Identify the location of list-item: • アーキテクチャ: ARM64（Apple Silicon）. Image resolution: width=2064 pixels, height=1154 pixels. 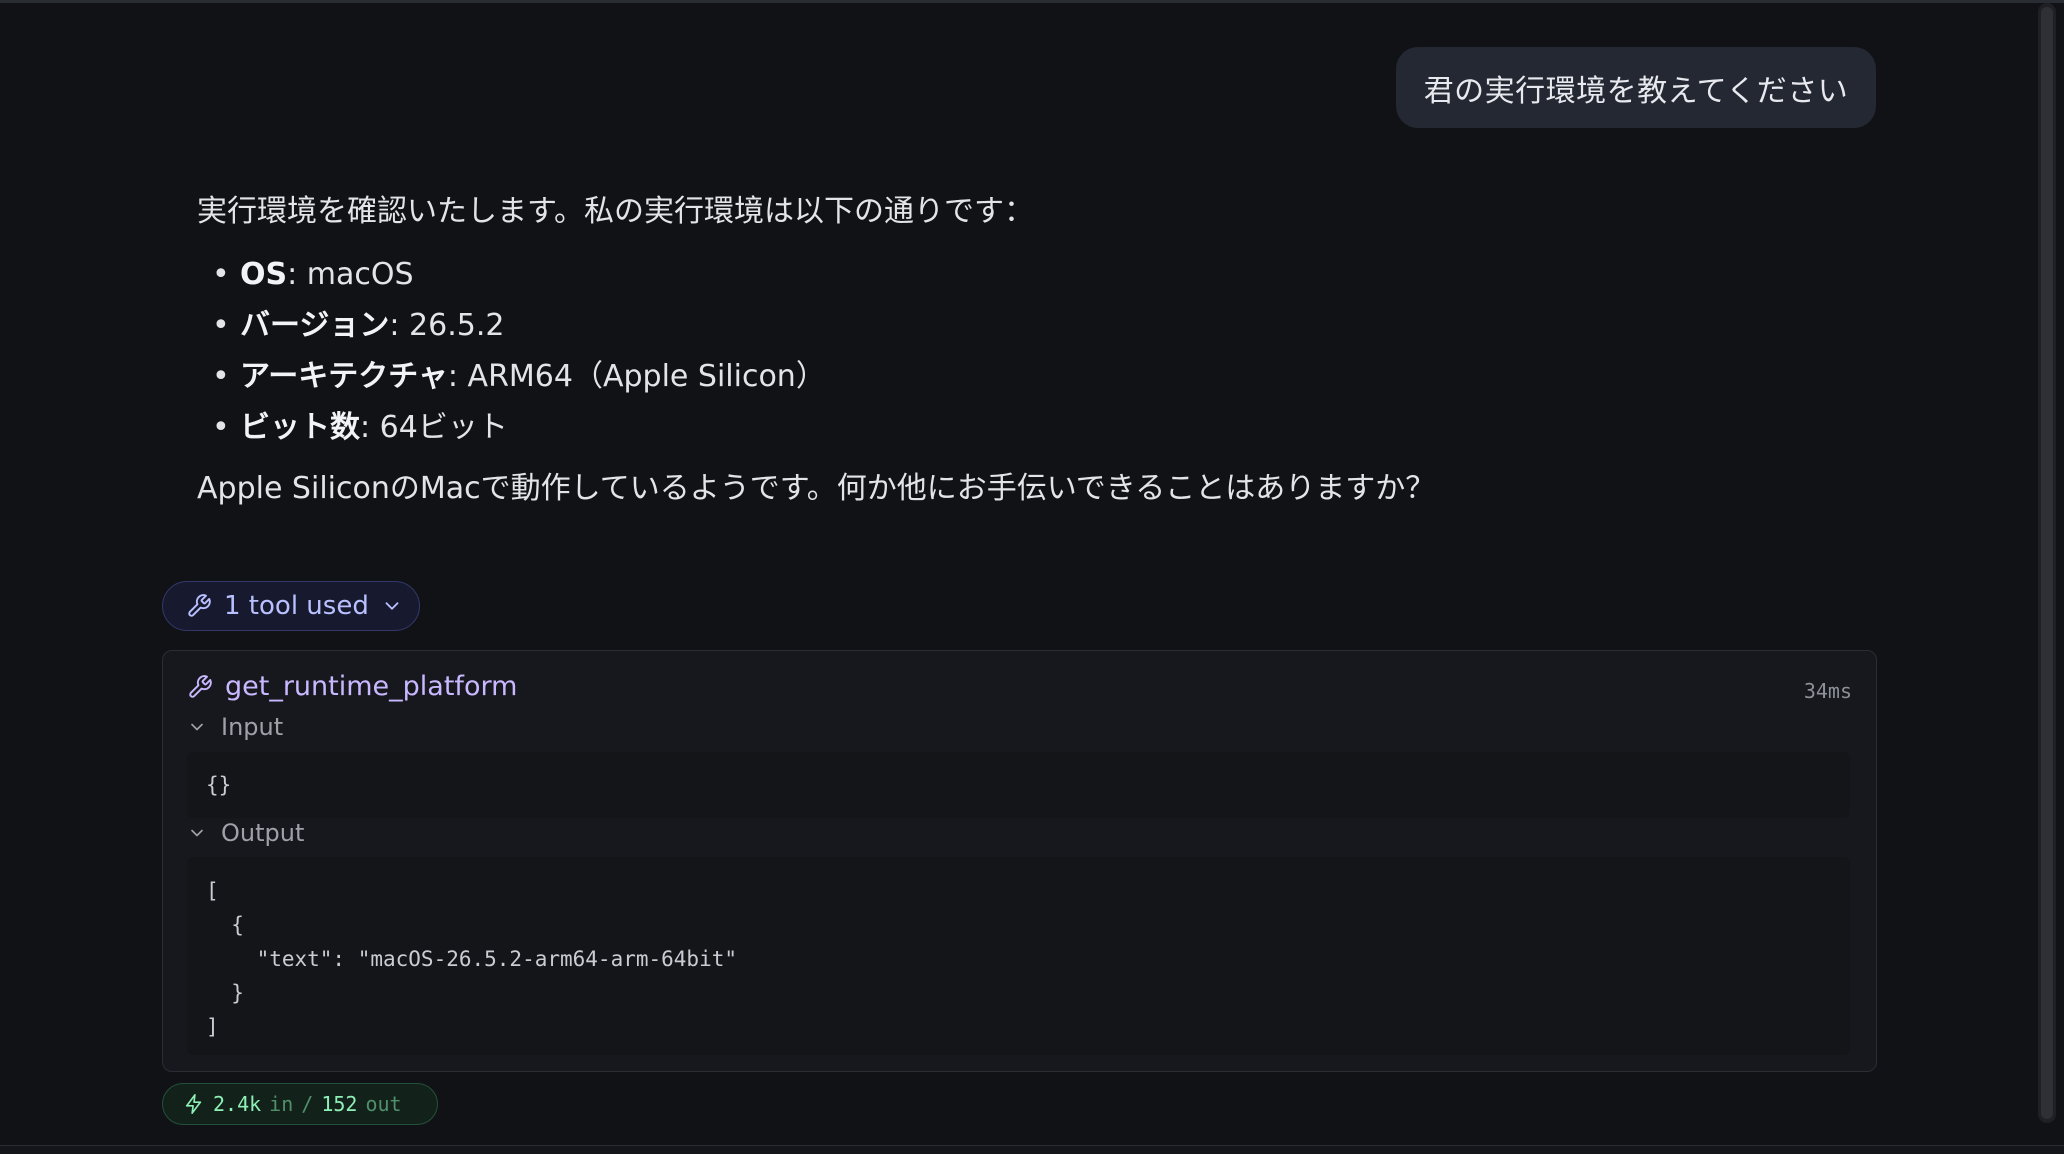
(519, 376).